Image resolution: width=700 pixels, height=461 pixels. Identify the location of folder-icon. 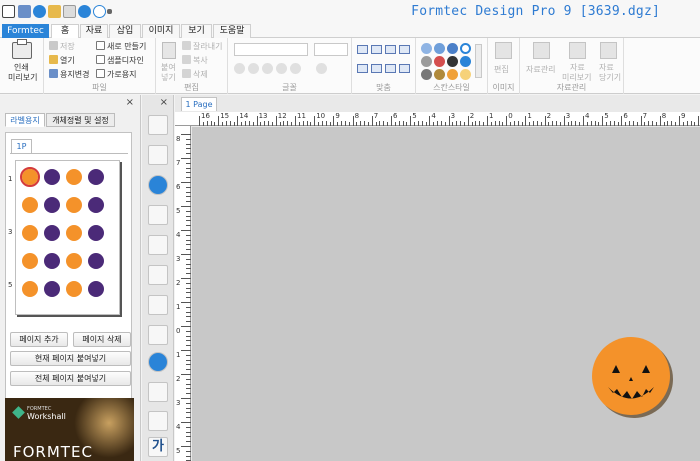
(54, 11).